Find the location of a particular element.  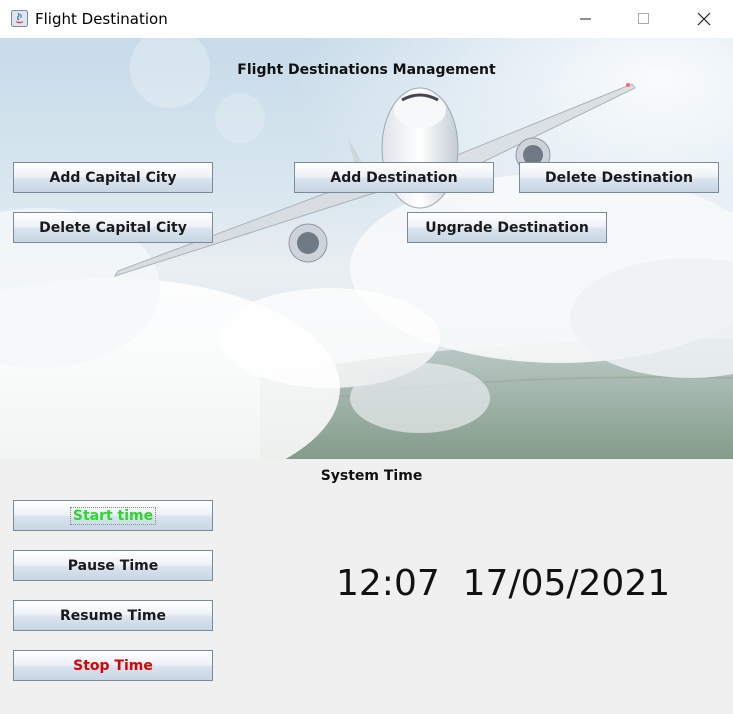

start-time-button: Start time is located at coordinates (113, 515).